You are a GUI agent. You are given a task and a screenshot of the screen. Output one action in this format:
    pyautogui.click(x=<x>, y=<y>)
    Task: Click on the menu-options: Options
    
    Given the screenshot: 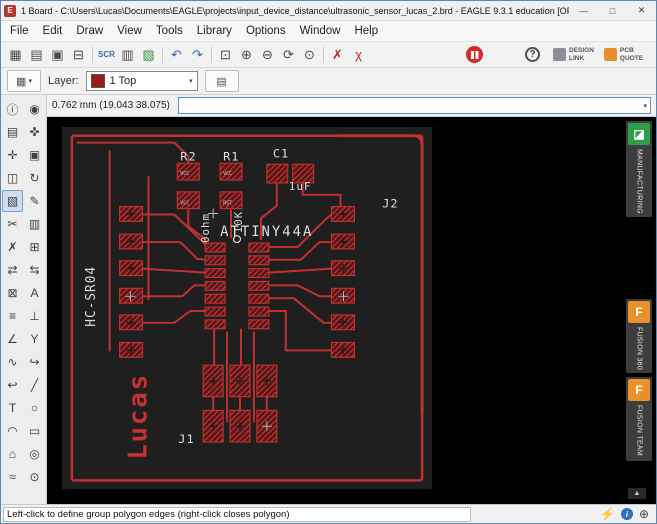 What is the action you would take?
    pyautogui.click(x=266, y=31)
    